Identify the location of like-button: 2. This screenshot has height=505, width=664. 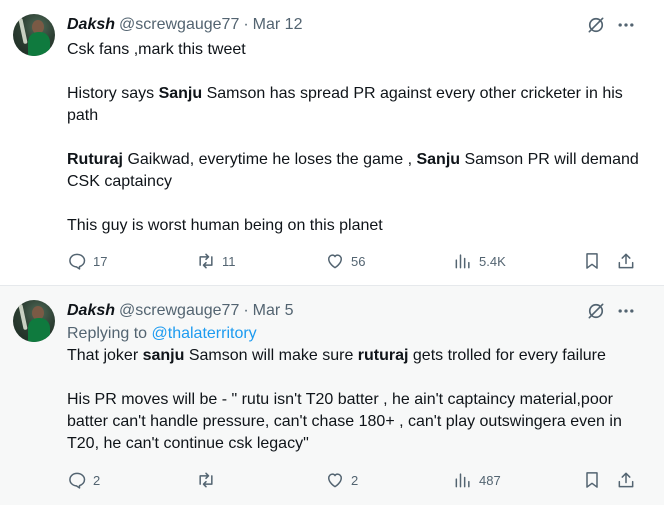
(341, 480).